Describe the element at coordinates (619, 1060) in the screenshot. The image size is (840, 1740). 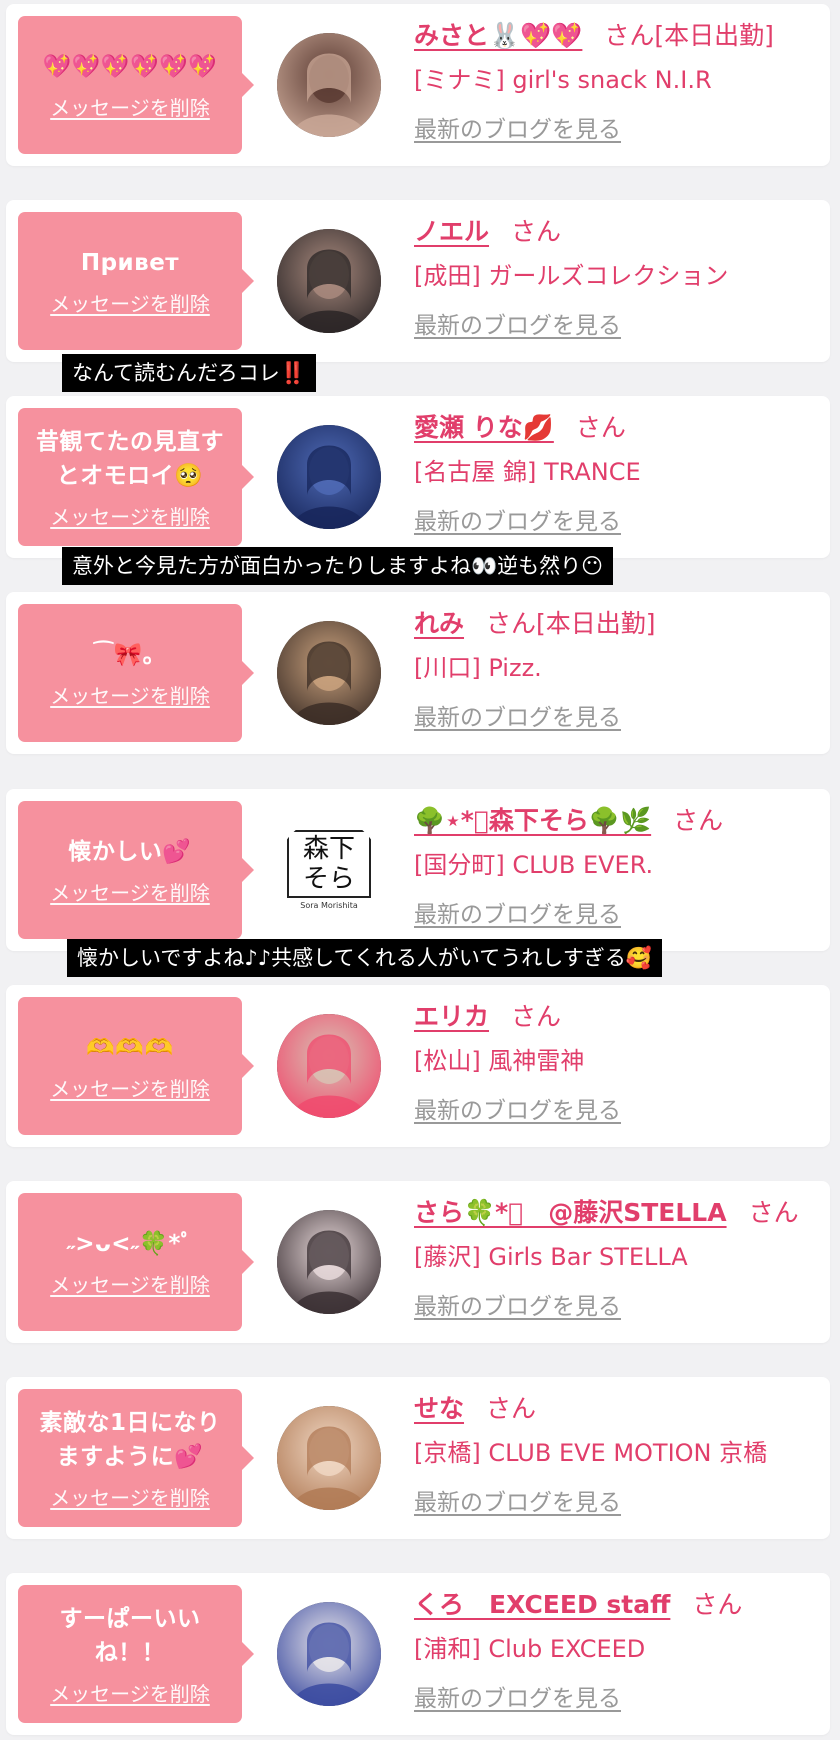
I see `profile-info: エリカ さん [松山] 風神雷神 最新のブログを見る` at that location.